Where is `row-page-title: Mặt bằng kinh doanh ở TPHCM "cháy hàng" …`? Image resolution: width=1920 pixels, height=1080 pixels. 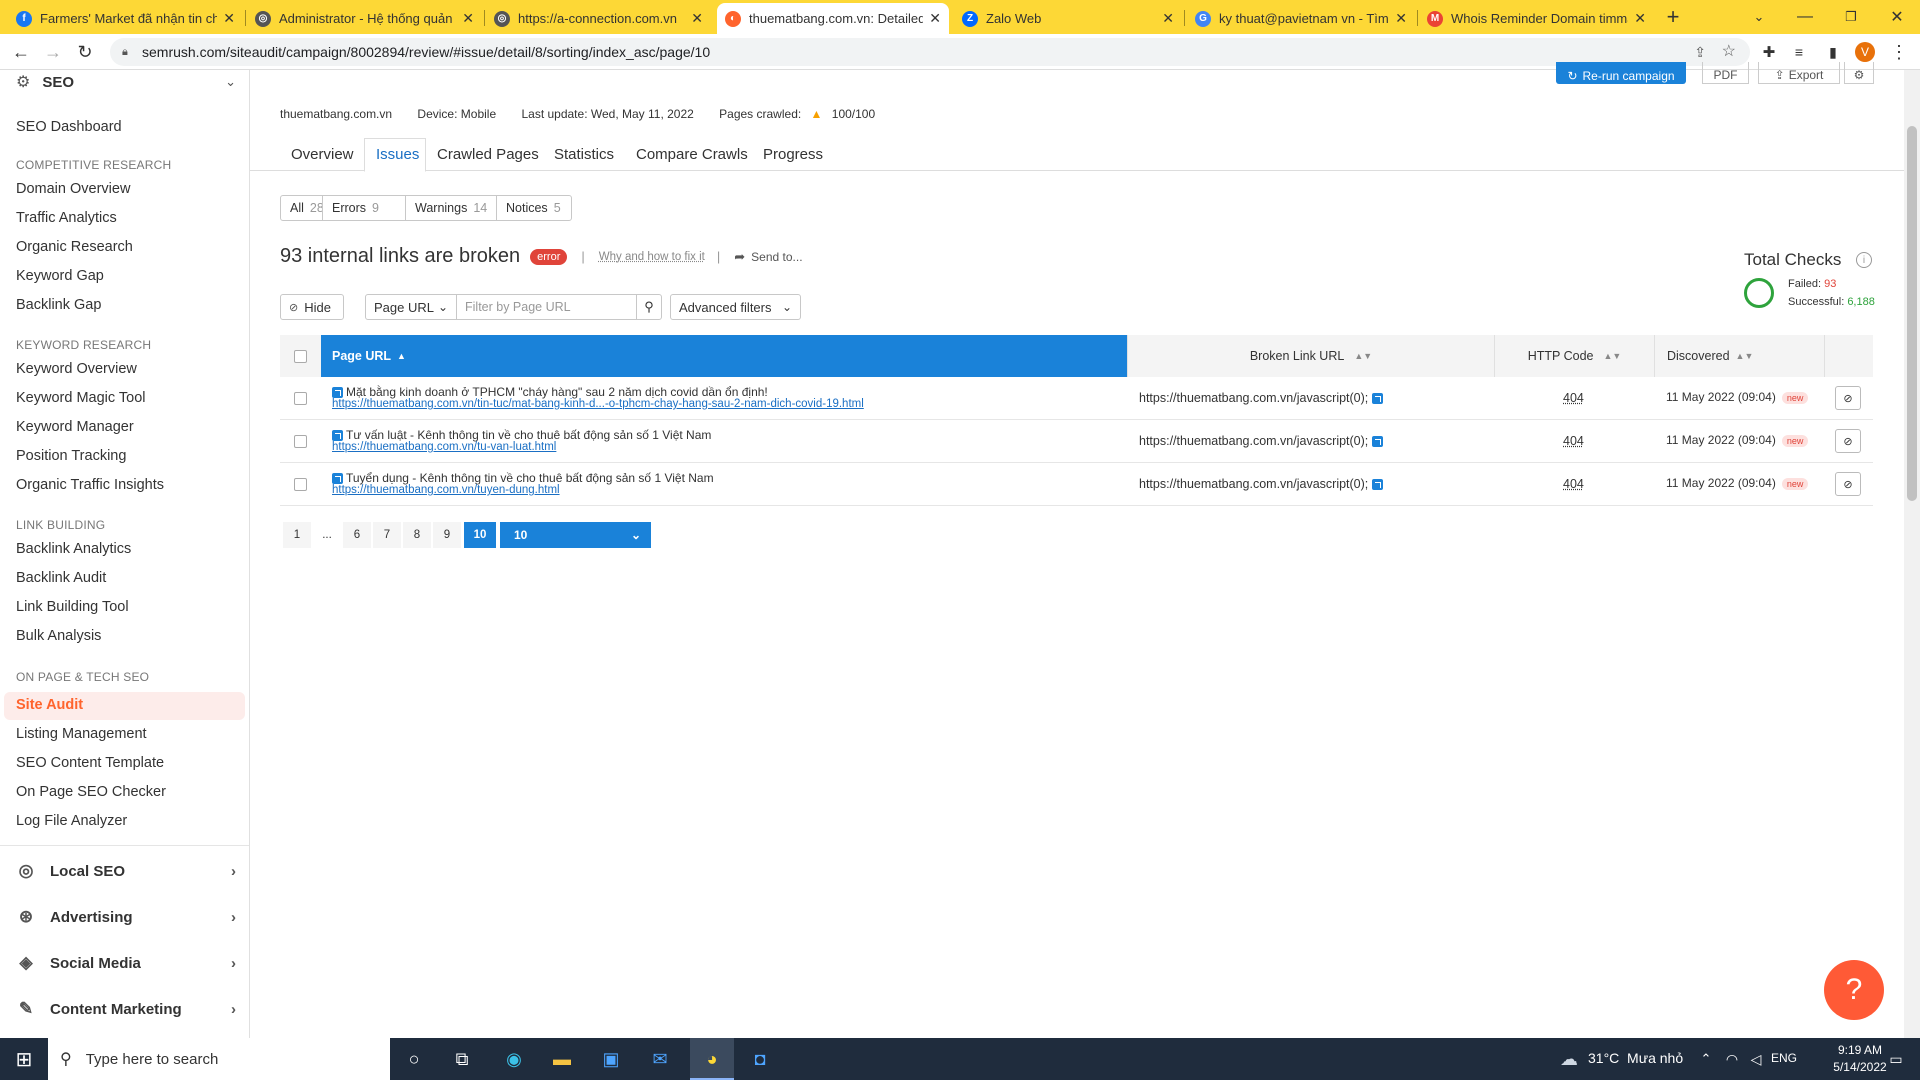
row-page-title: Mặt bằng kinh doanh ở TPHCM "cháy hàng" … is located at coordinates (550, 392).